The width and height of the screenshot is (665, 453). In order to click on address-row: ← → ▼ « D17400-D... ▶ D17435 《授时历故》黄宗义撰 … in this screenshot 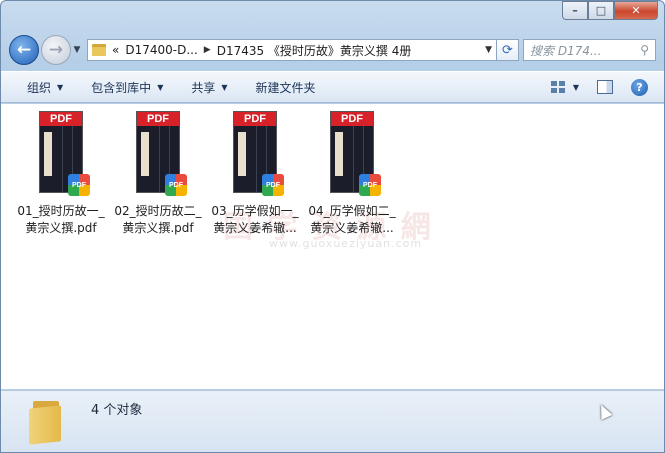, I will do `click(332, 50)`.